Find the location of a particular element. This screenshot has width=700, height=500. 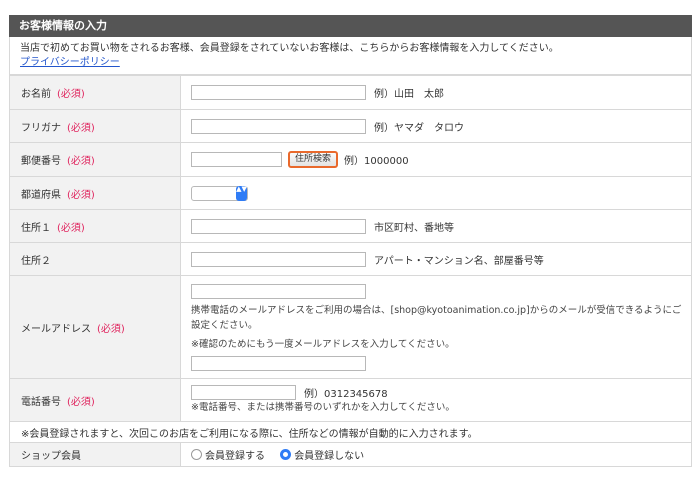

prefecture-row: 都道府県 (必須) ▲▼ is located at coordinates (350, 193).